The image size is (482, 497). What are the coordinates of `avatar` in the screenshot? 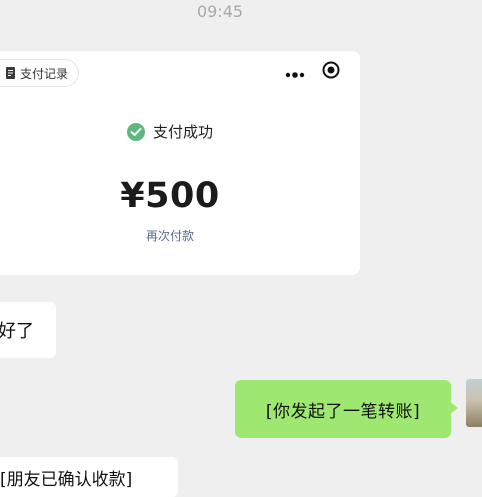 It's located at (474, 403).